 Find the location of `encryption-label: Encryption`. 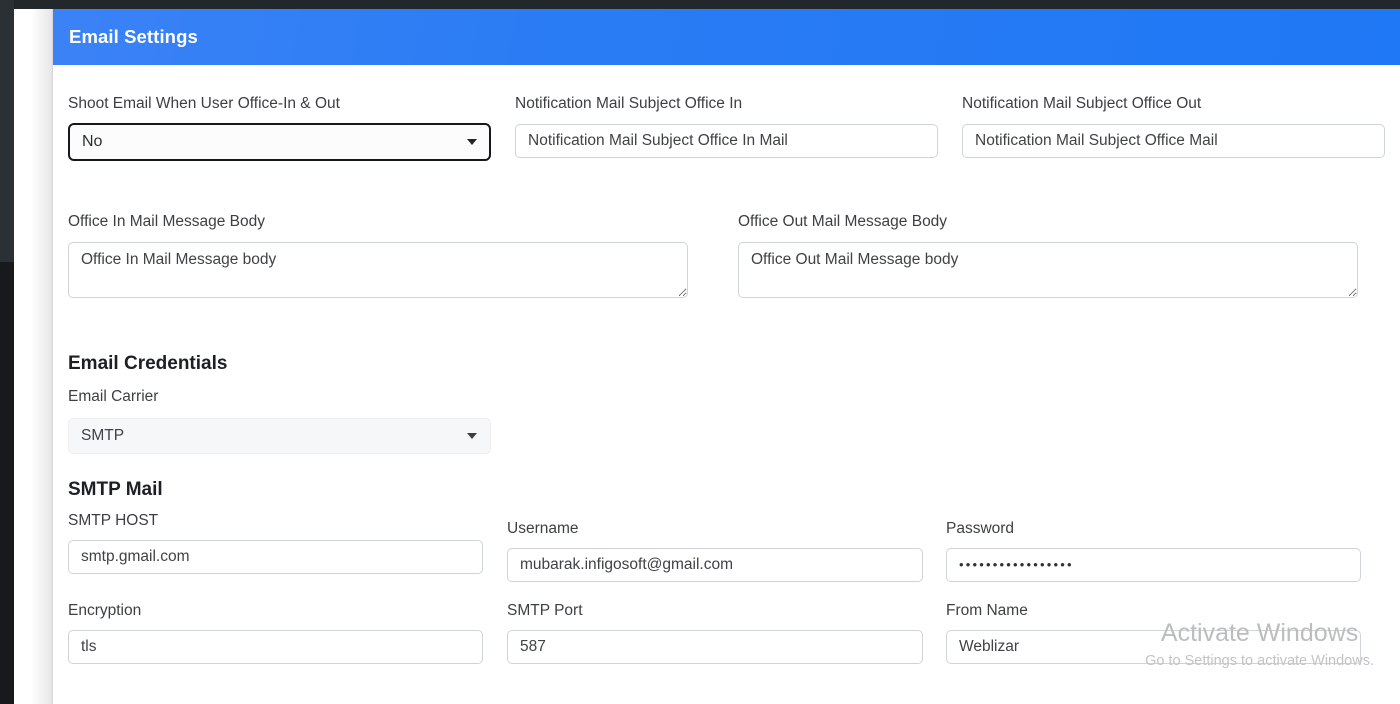

encryption-label: Encryption is located at coordinates (105, 610).